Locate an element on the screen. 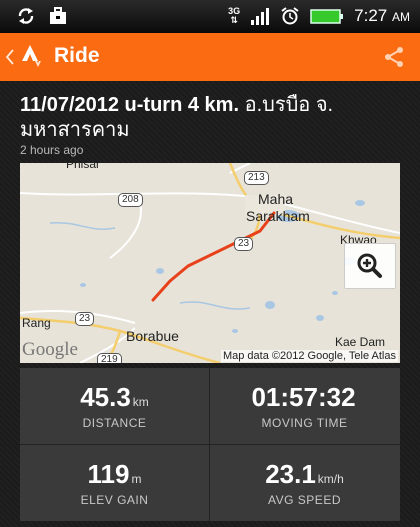  alarm-icon is located at coordinates (290, 16).